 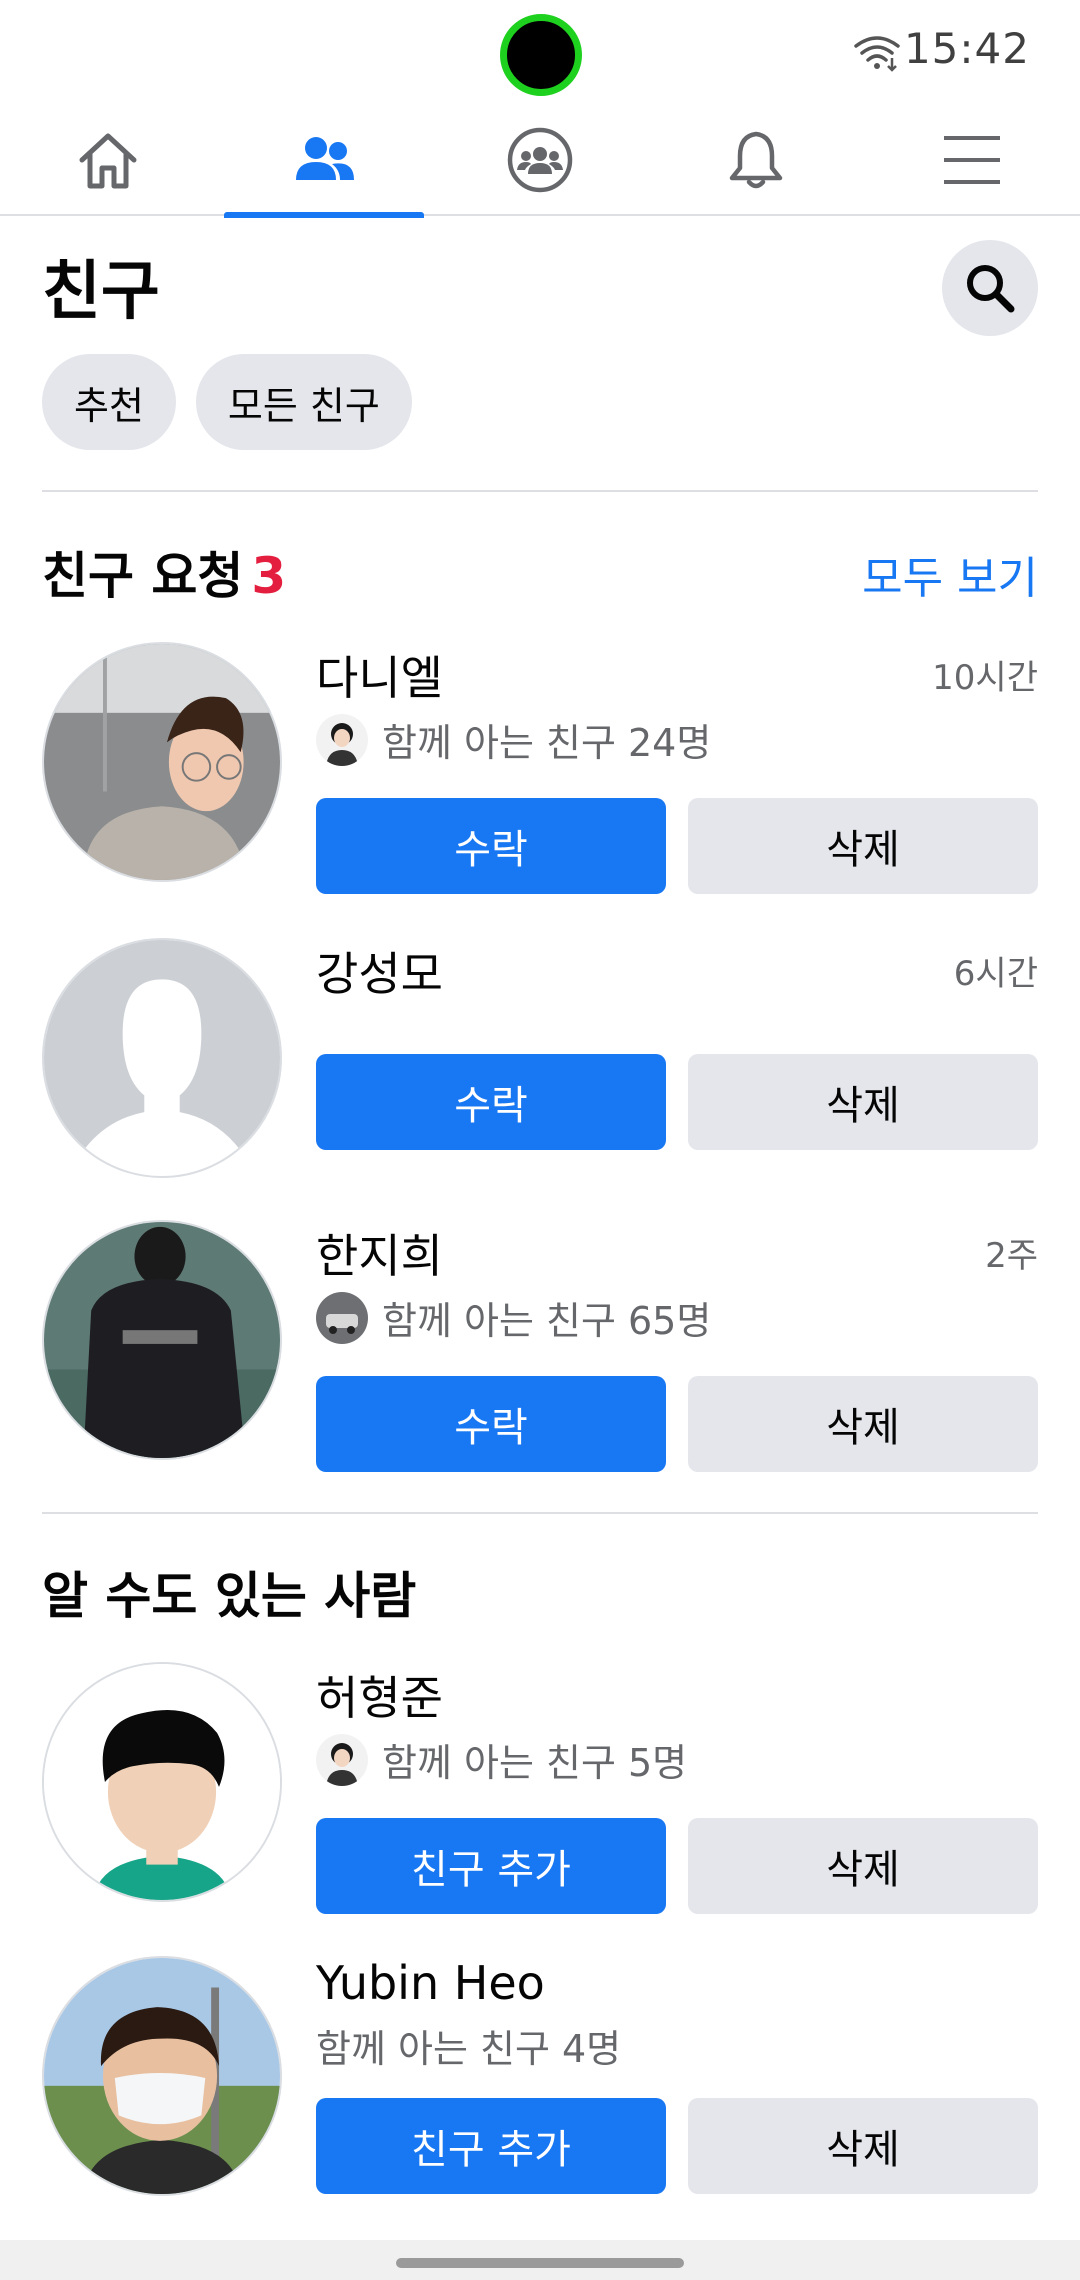 I want to click on bell-icon, so click(x=756, y=160).